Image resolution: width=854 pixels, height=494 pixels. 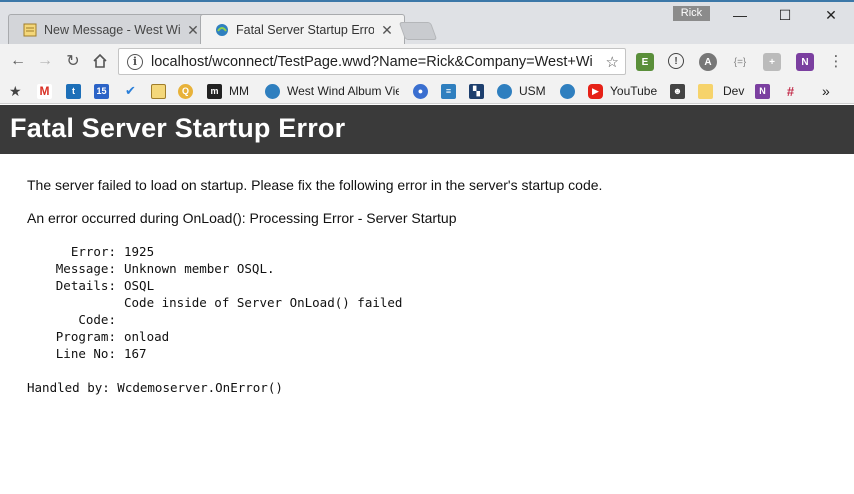 I want to click on bookmark-check: ✔, so click(x=130, y=91).